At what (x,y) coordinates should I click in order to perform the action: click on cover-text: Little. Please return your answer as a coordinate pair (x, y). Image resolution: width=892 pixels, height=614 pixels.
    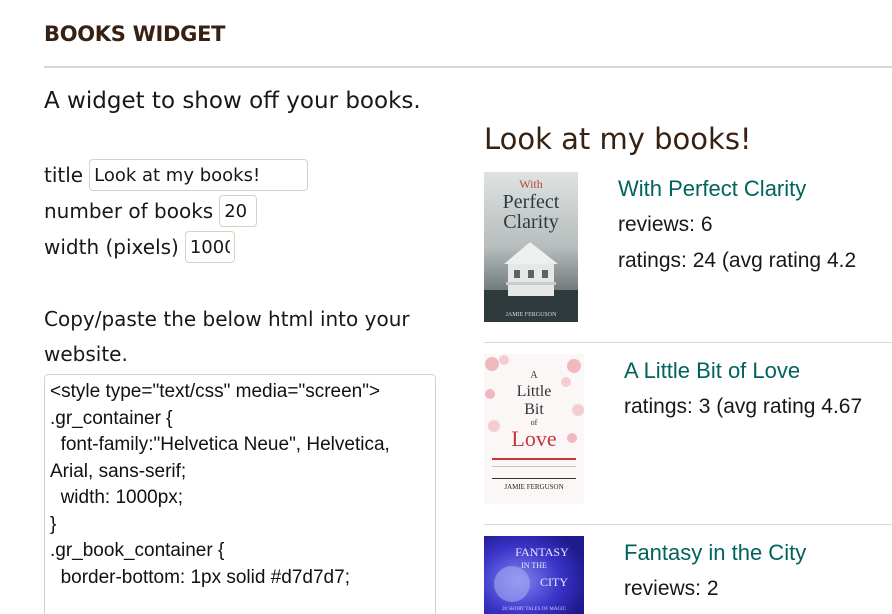
    Looking at the image, I should click on (534, 391).